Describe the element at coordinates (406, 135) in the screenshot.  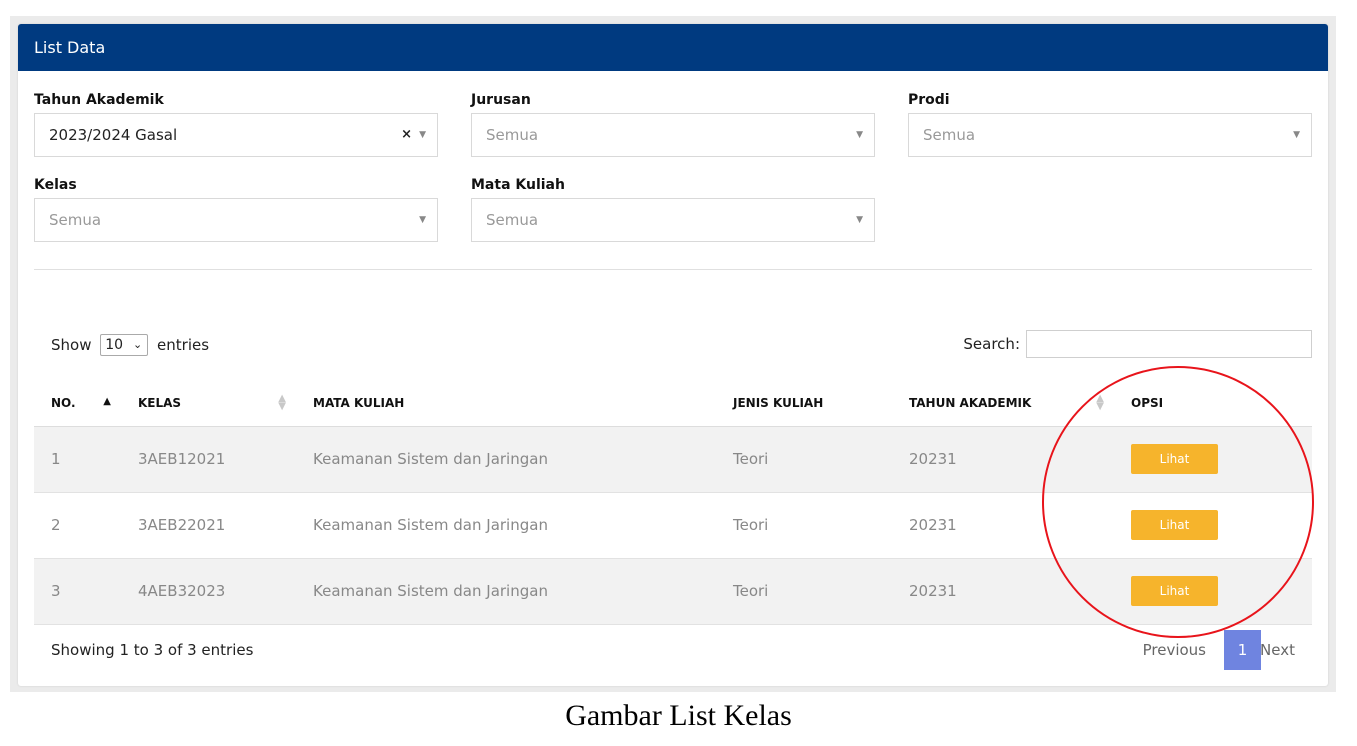
I see `clear-x-icon: ×` at that location.